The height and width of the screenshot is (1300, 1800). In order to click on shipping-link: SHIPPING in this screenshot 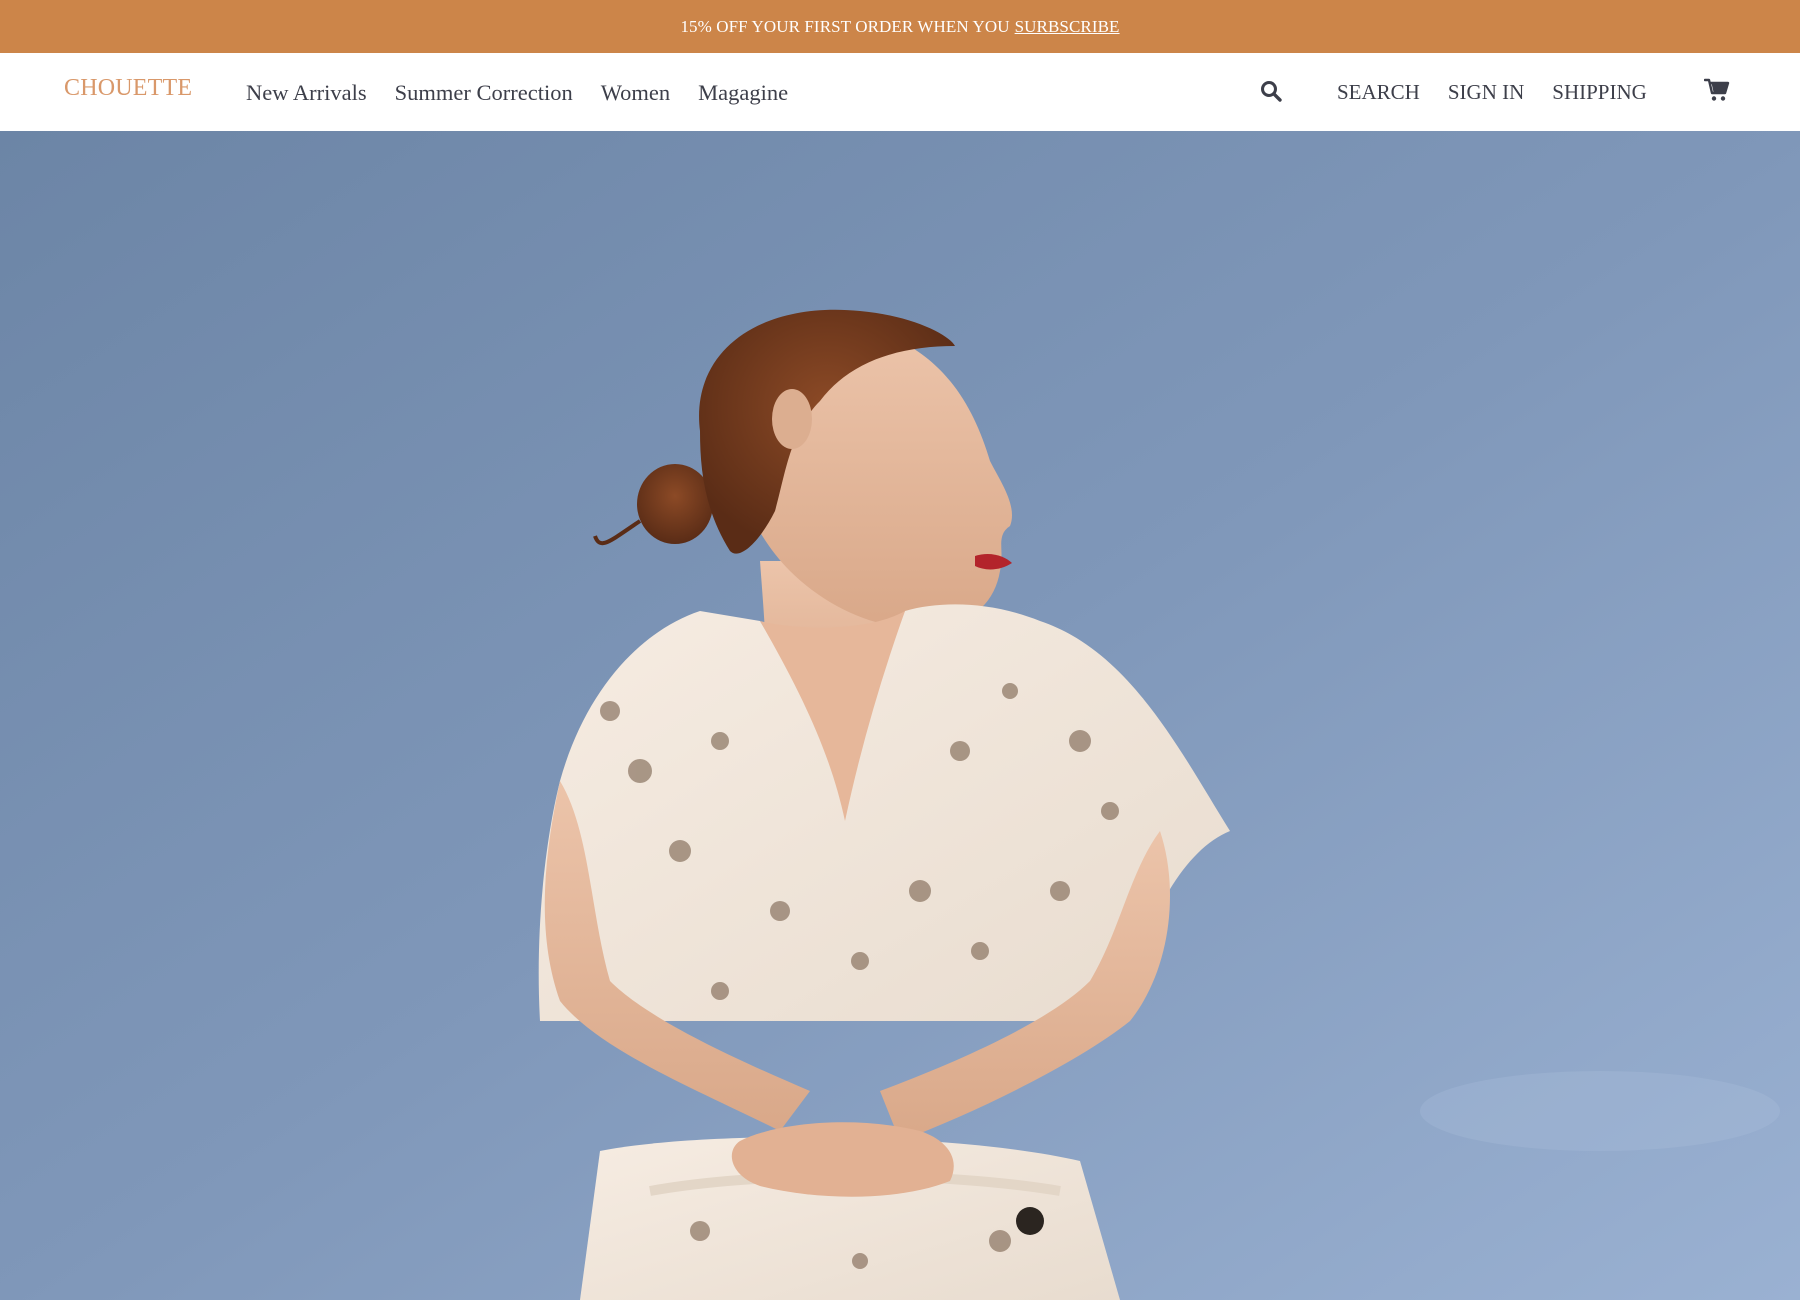, I will do `click(1599, 92)`.